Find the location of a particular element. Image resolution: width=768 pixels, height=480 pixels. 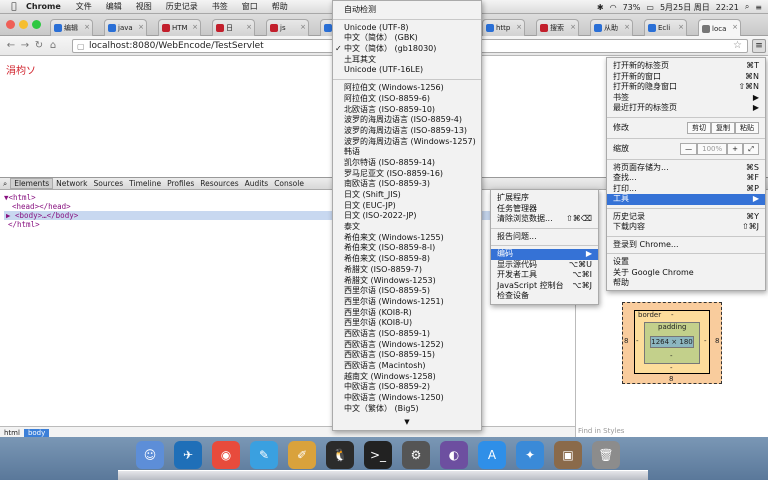

menu-item-encoding: 阿拉伯文 (Windows-1256) is located at coordinates (407, 88).